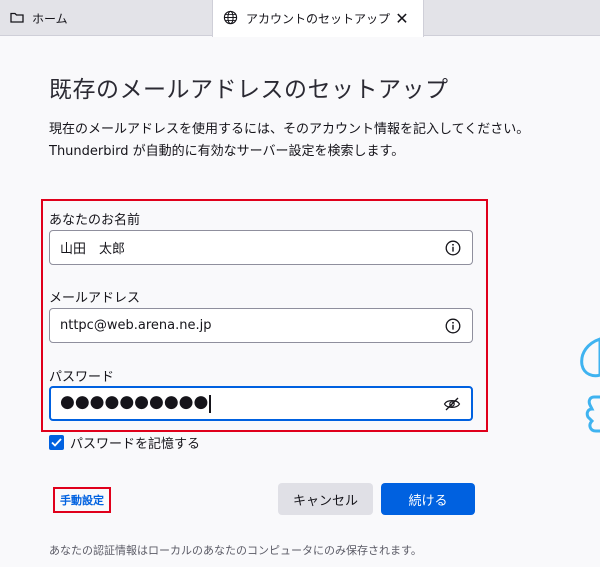 The height and width of the screenshot is (567, 600). Describe the element at coordinates (134, 402) in the screenshot. I see `password-value: ●●●●●●●●●●` at that location.